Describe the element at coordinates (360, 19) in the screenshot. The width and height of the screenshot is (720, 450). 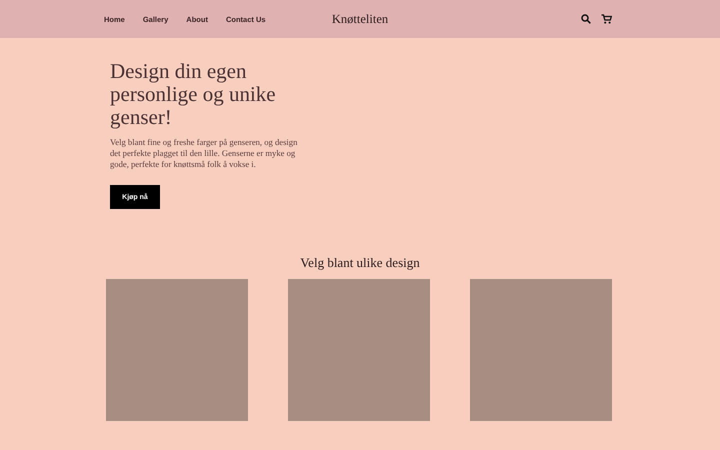
I see `brand-logo: Knøtteliten` at that location.